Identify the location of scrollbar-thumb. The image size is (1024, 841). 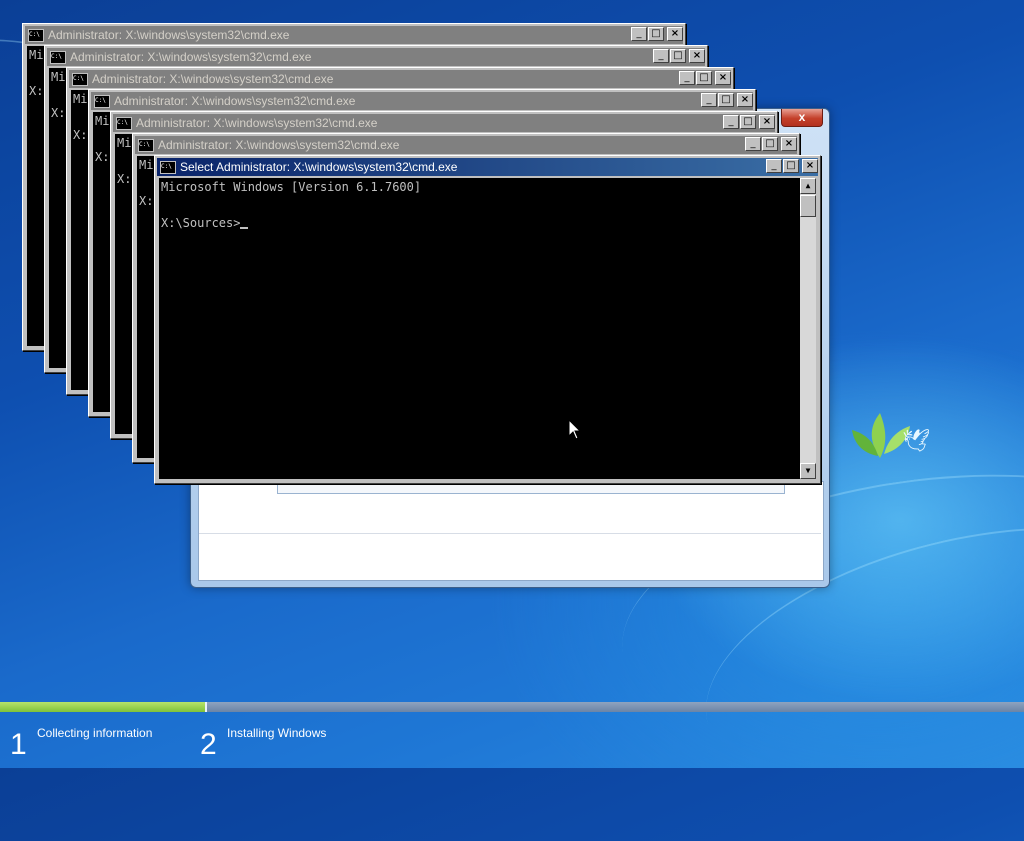
(808, 206).